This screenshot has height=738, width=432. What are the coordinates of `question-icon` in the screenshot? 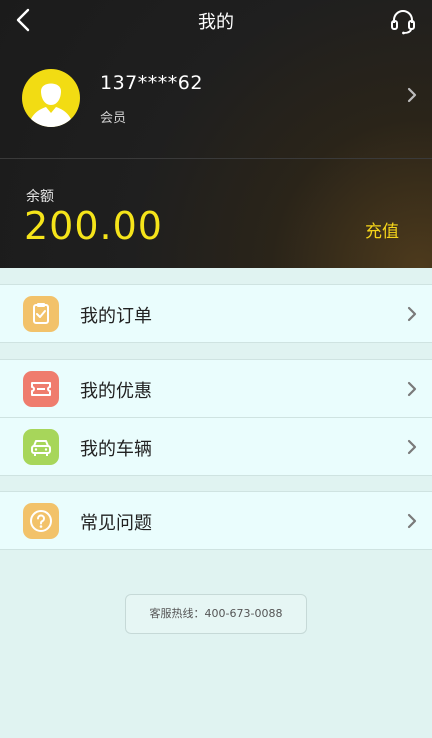 It's located at (41, 521).